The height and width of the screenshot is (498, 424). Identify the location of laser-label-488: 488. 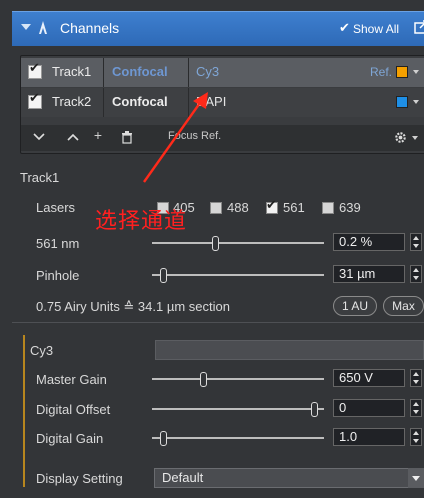
(238, 207).